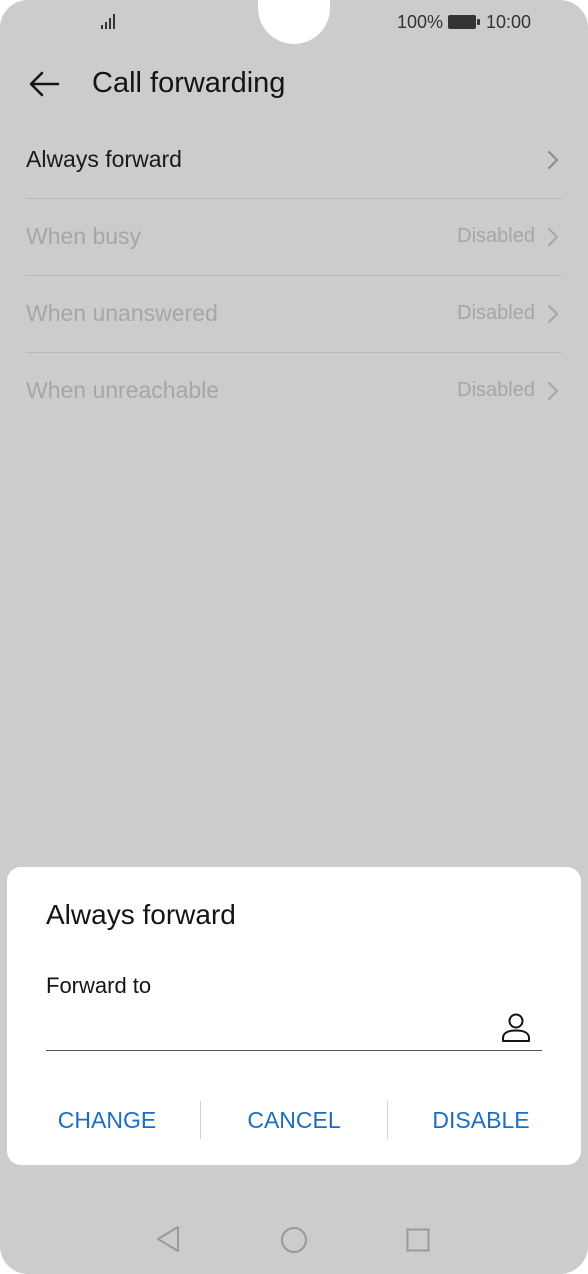  Describe the element at coordinates (107, 1120) in the screenshot. I see `change-button: CHANGE` at that location.